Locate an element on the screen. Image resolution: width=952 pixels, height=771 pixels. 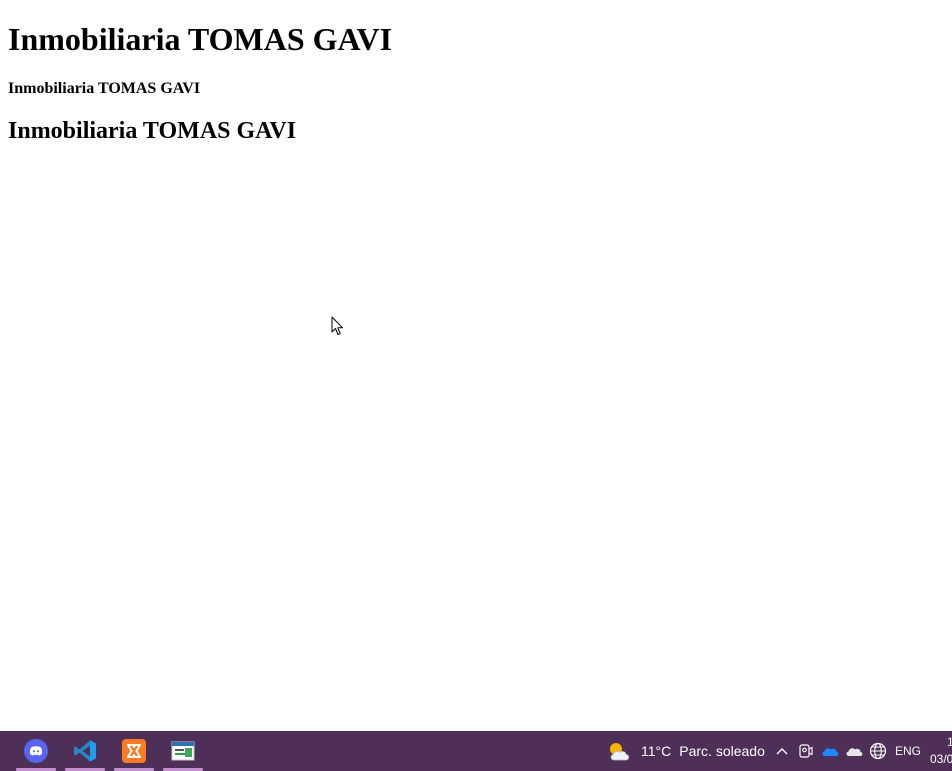
taskbar-app-discord is located at coordinates (36, 751).